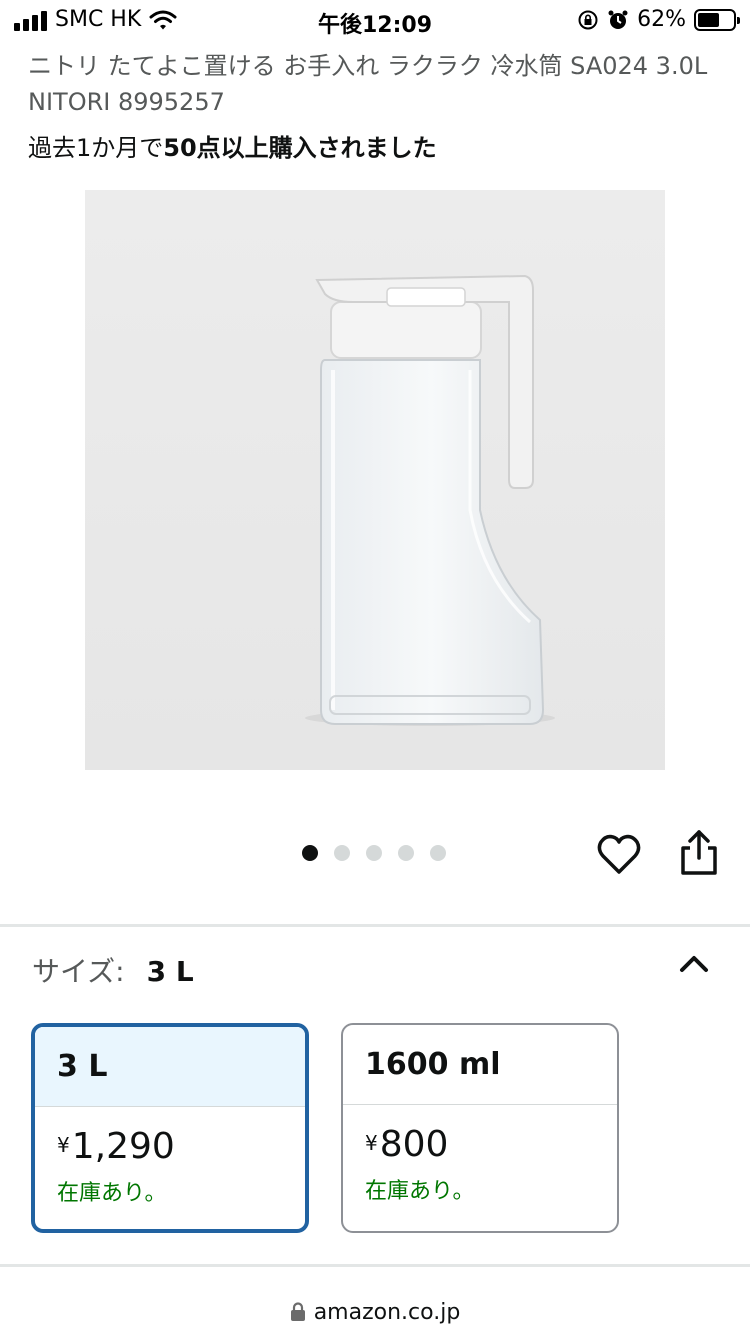 The height and width of the screenshot is (1334, 750). I want to click on status-right: 62%, so click(658, 19).